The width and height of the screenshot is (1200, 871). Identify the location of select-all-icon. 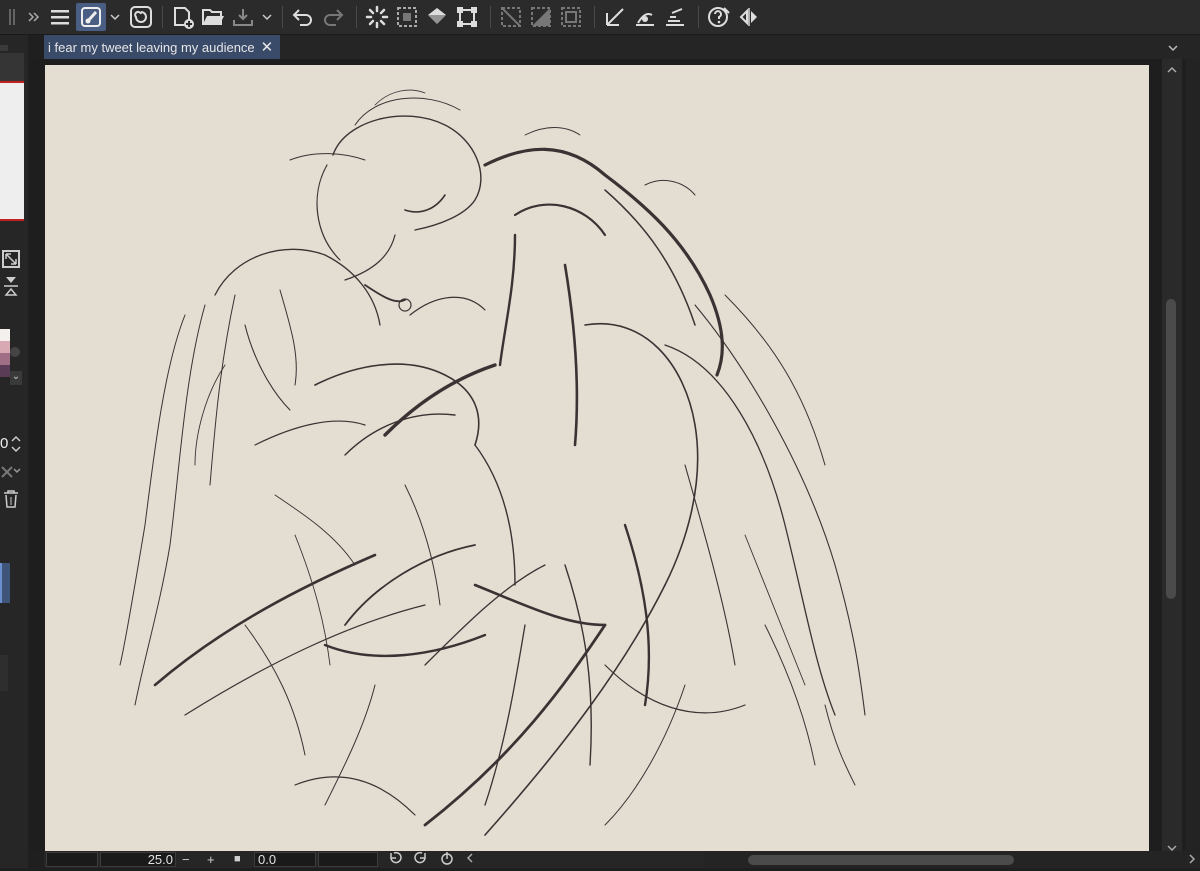
(407, 17).